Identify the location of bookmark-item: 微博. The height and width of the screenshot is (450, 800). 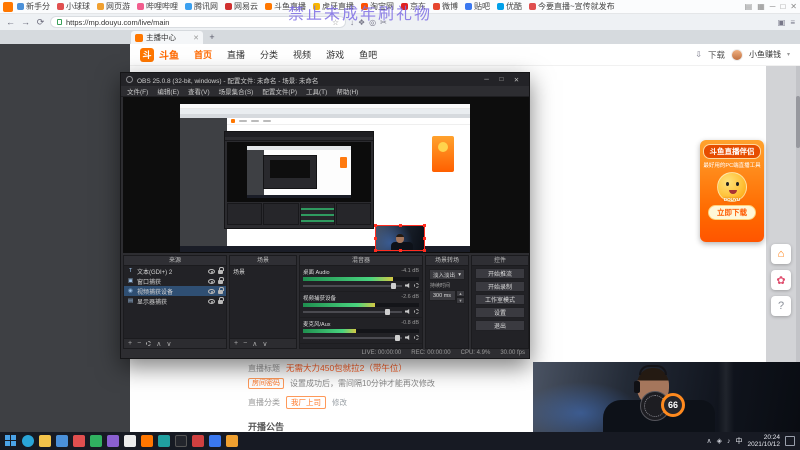
(445, 6).